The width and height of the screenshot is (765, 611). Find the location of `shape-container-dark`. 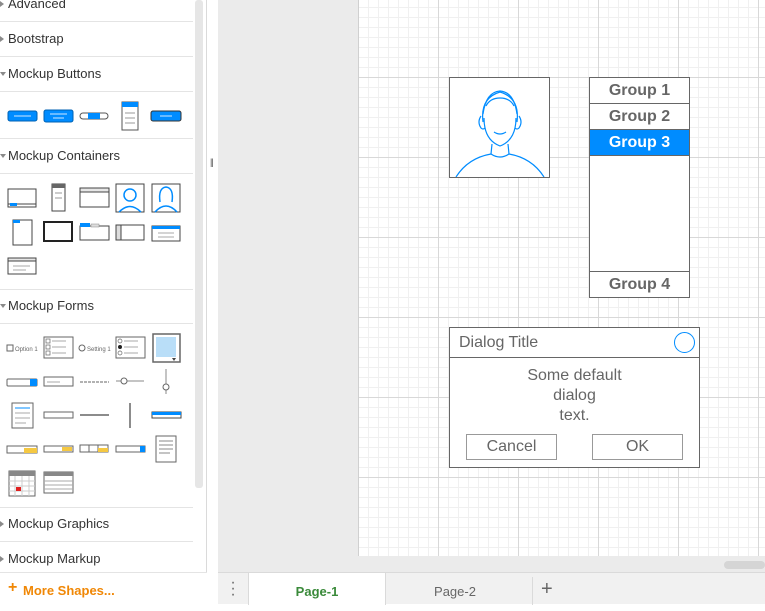

shape-container-dark is located at coordinates (58, 231).